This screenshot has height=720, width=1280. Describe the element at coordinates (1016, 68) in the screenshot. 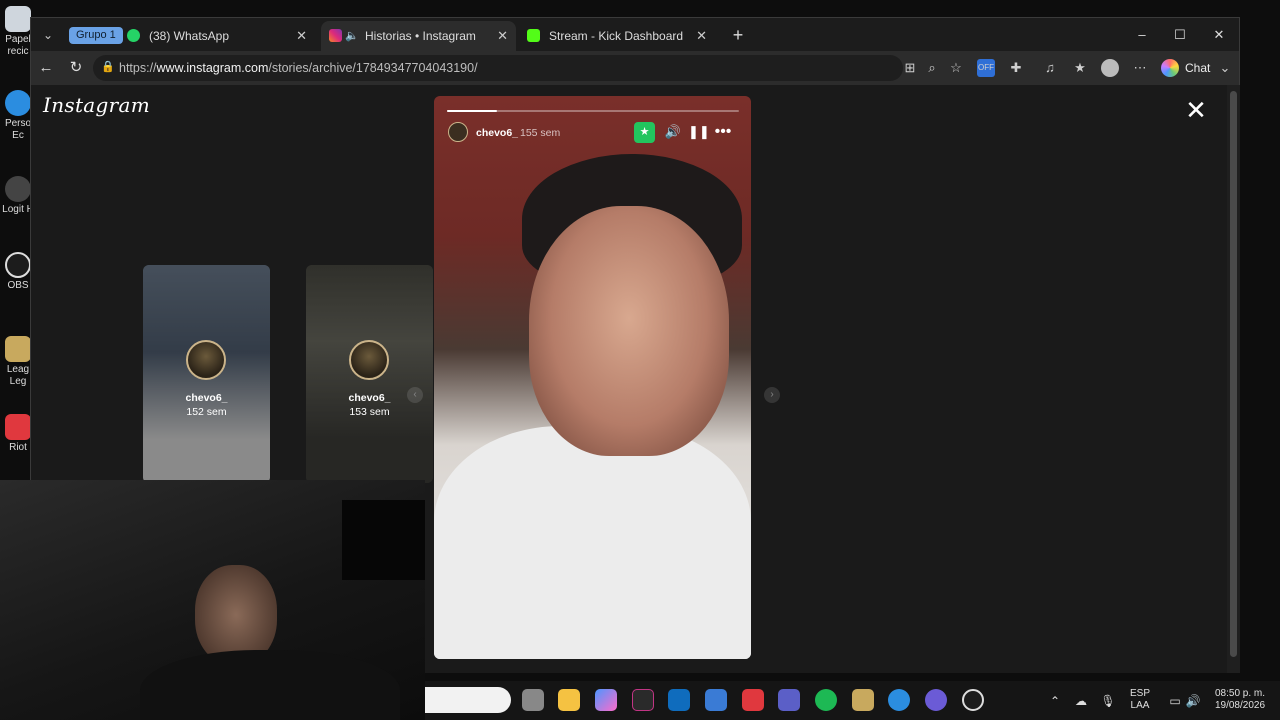

I see `extensions-icon: ✚` at that location.